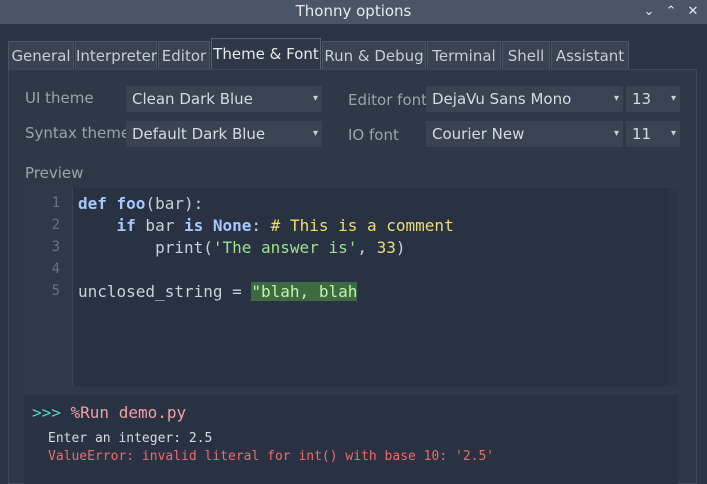 This screenshot has width=707, height=484. Describe the element at coordinates (671, 12) in the screenshot. I see `maximize-icon: ⌃` at that location.